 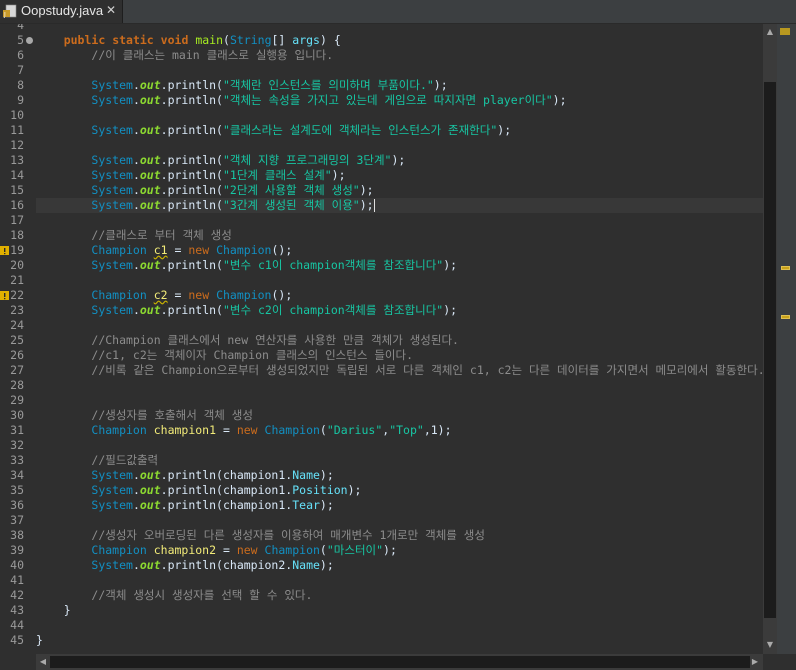 I want to click on code-line: //객체 생성시 생성자를 선택 할 수 있다., so click(x=174, y=595).